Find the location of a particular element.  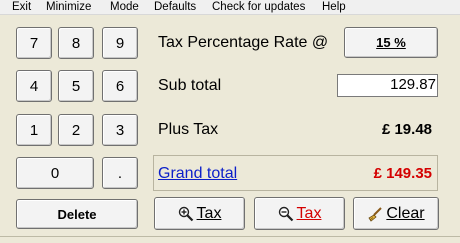

remove-tax-button: Tax is located at coordinates (299, 213).